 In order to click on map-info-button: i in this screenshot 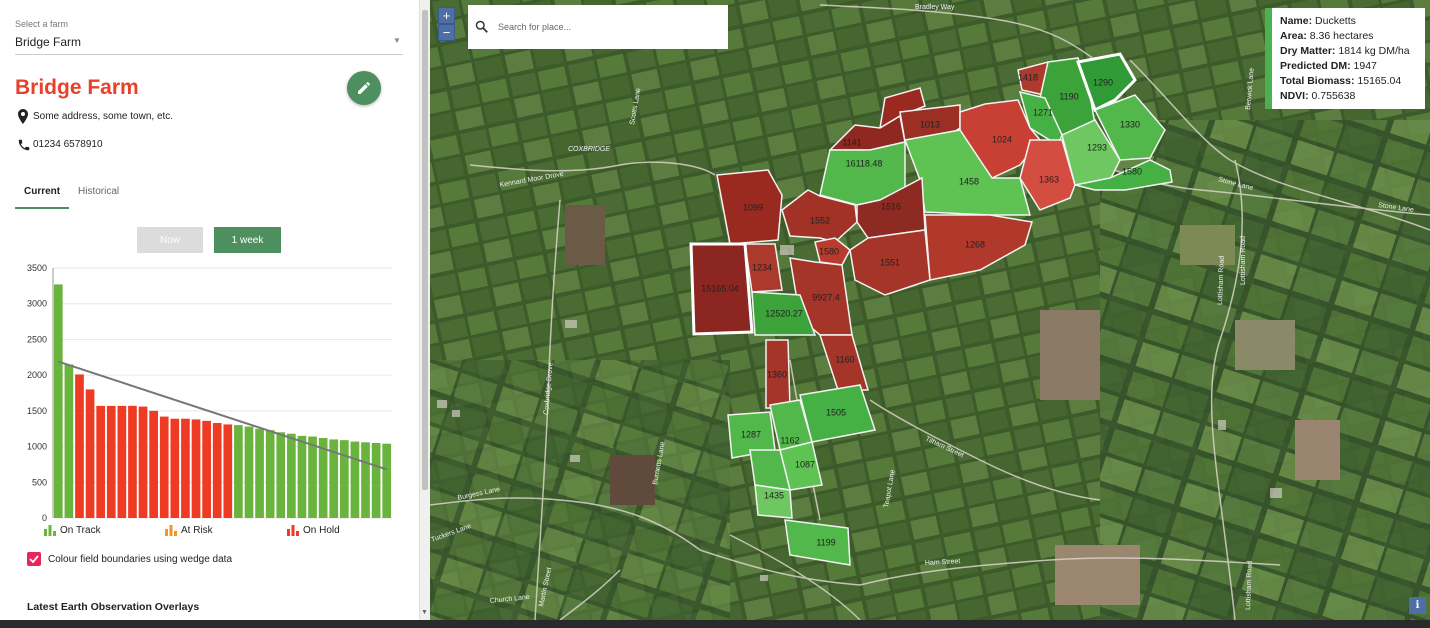, I will do `click(1417, 605)`.